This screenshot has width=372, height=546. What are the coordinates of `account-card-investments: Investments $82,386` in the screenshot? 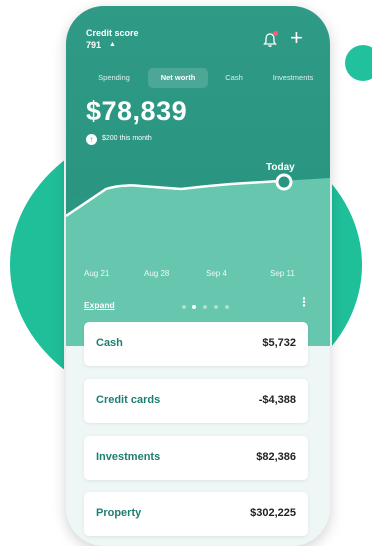 It's located at (196, 458).